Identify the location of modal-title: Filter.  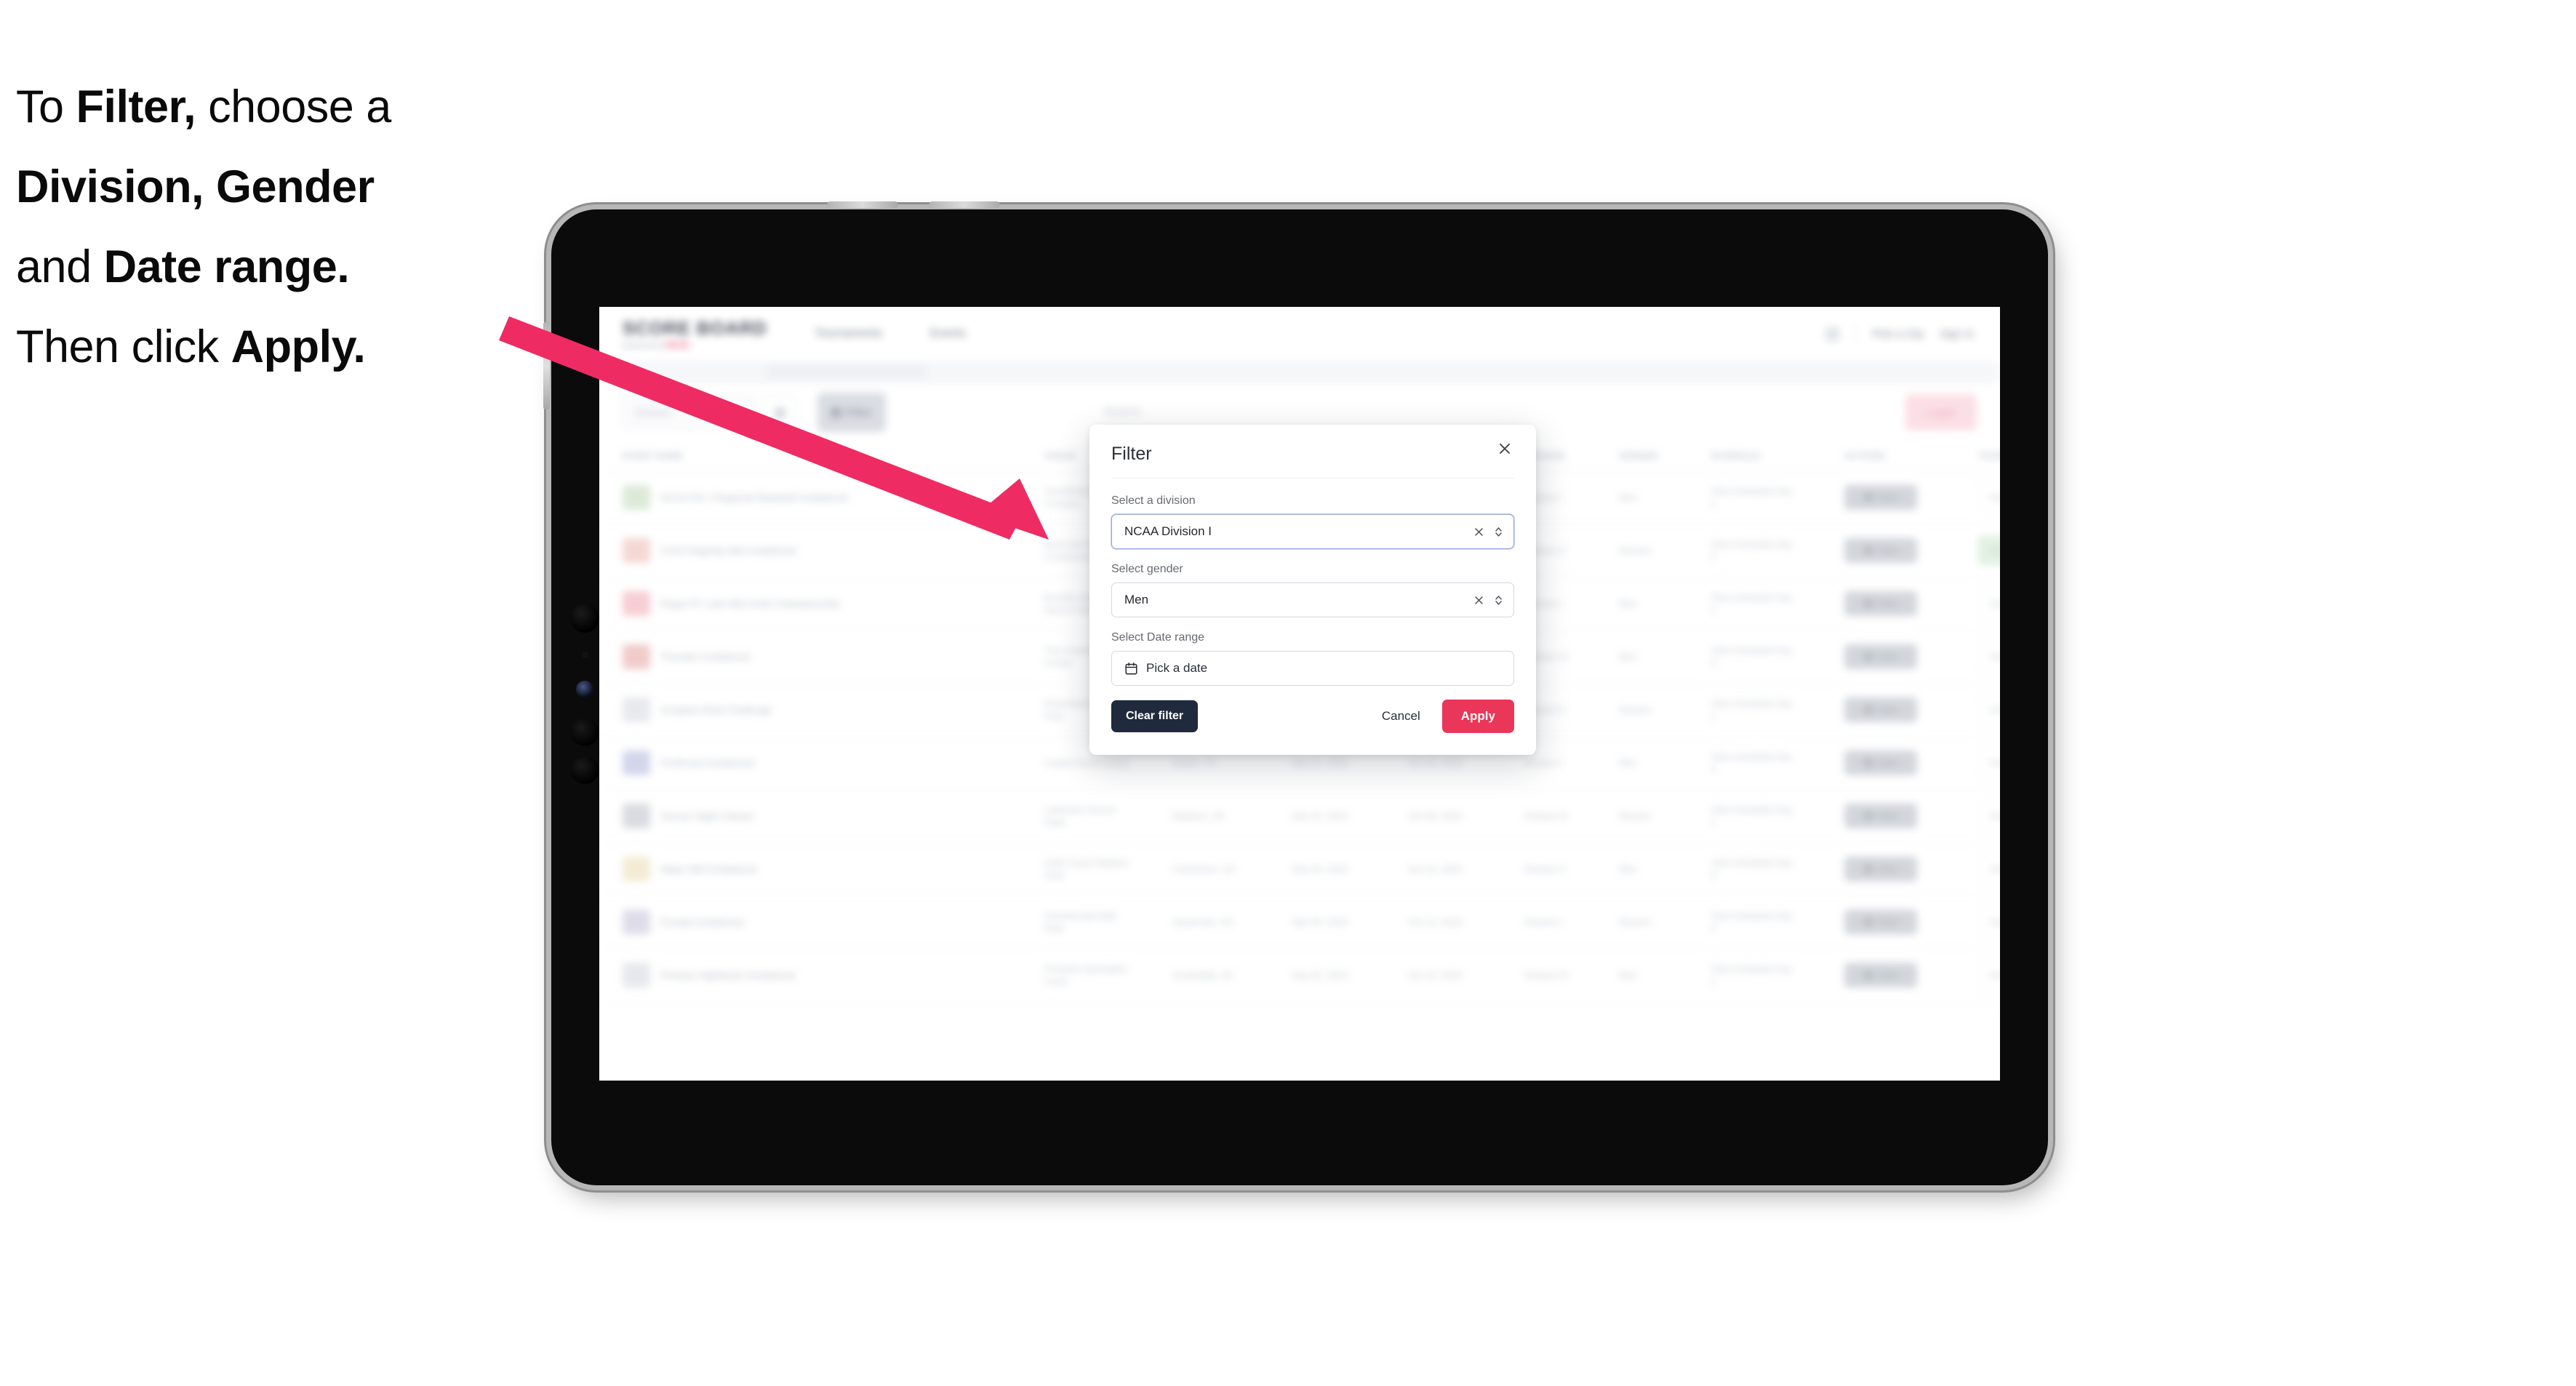
(1131, 454).